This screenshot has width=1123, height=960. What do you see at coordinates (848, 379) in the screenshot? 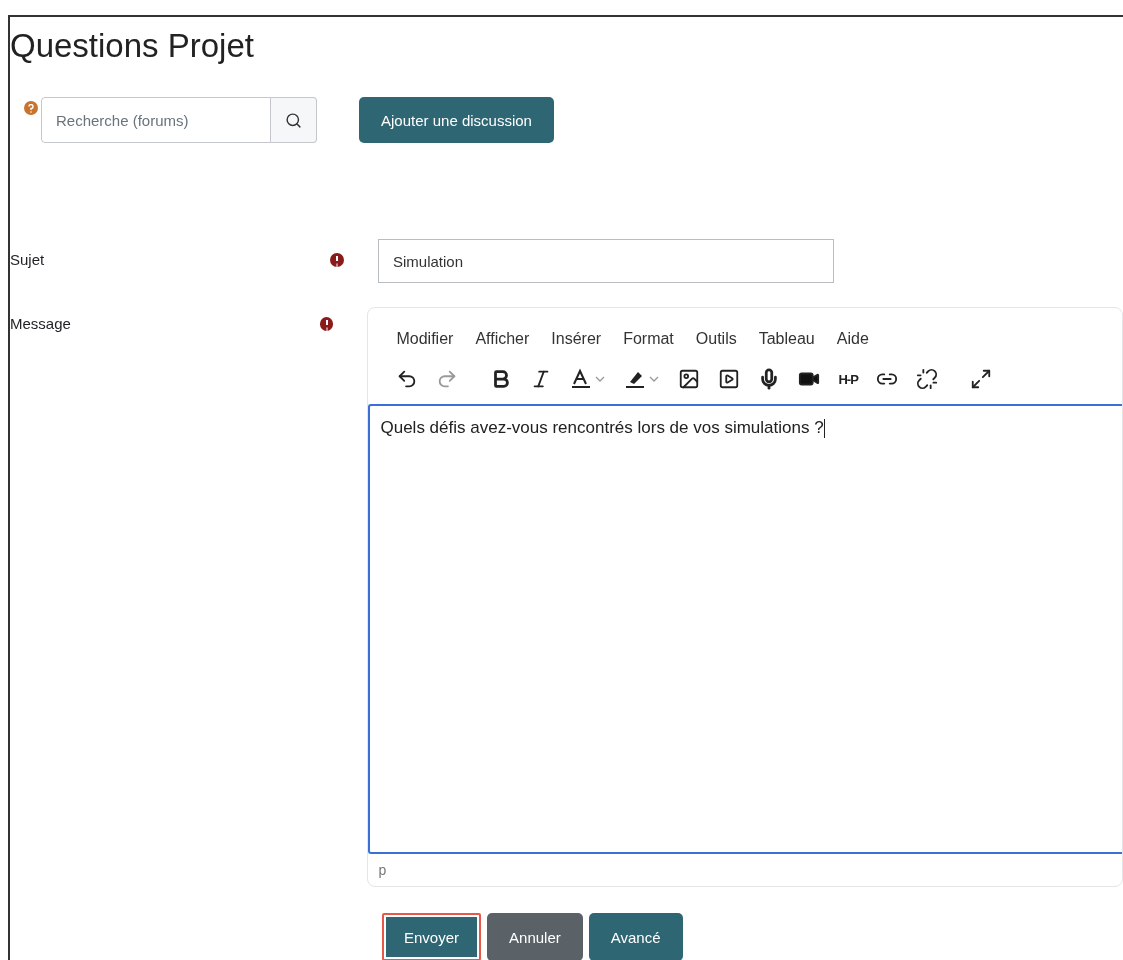
I see `h5p-button: H-P` at bounding box center [848, 379].